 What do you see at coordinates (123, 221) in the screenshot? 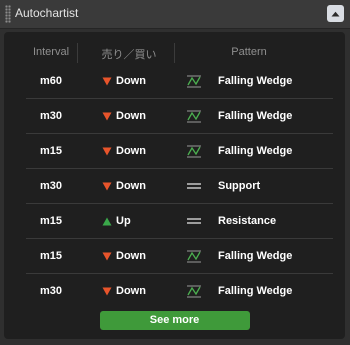
I see `row-direction-label: Up` at bounding box center [123, 221].